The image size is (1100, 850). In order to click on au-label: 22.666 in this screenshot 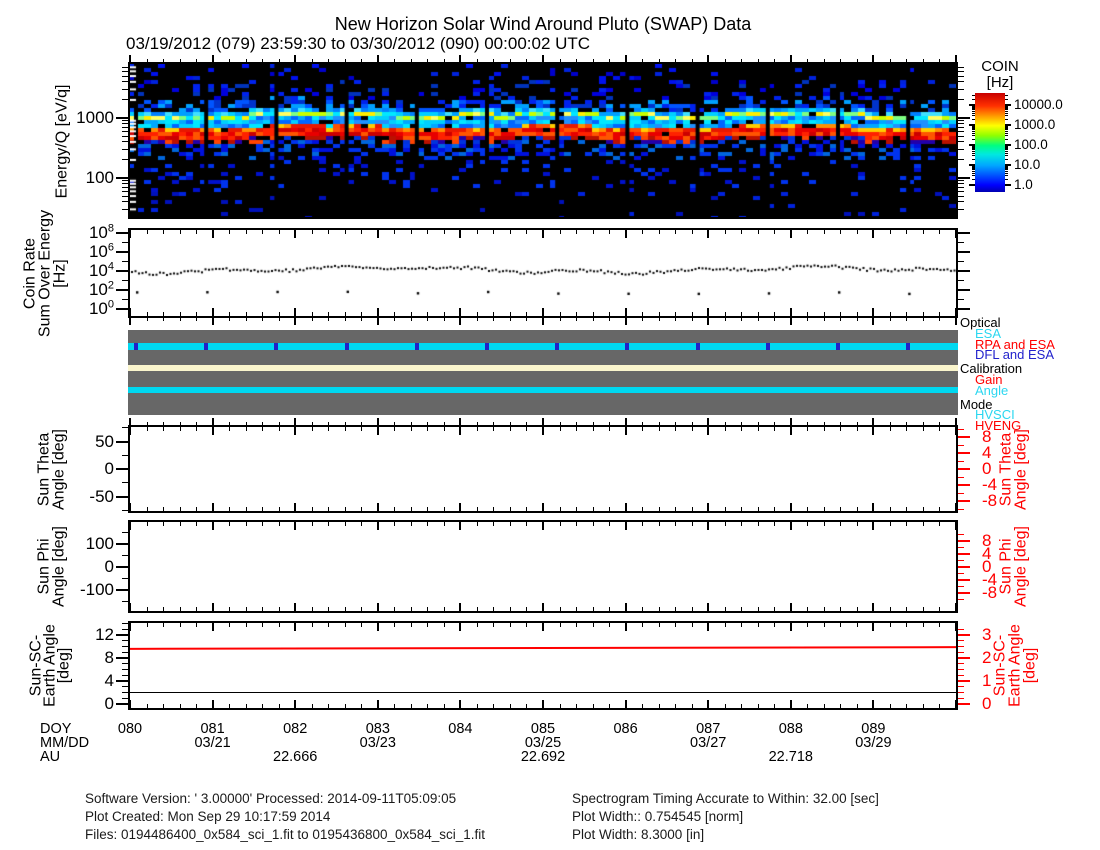, I will do `click(295, 757)`.